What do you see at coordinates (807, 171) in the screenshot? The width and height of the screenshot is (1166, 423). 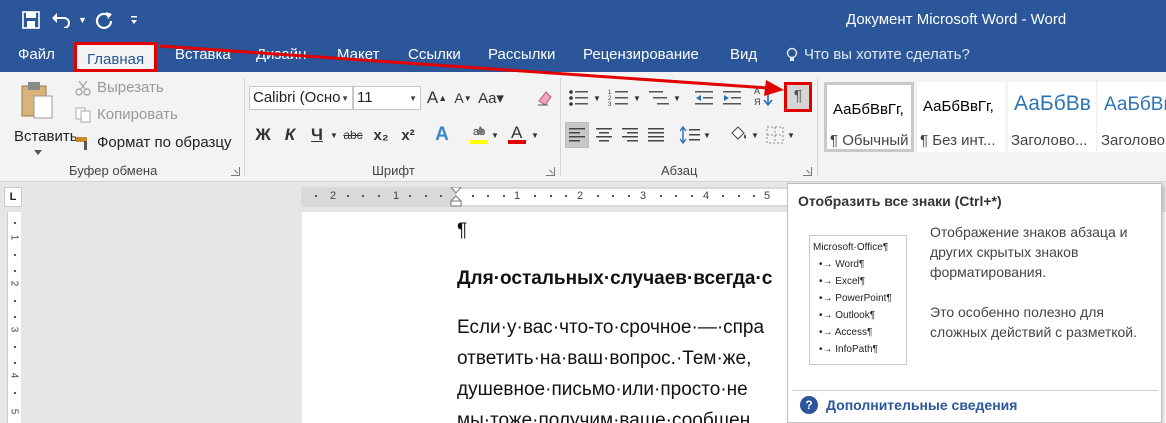 I see `paragraph-launcher-icon` at bounding box center [807, 171].